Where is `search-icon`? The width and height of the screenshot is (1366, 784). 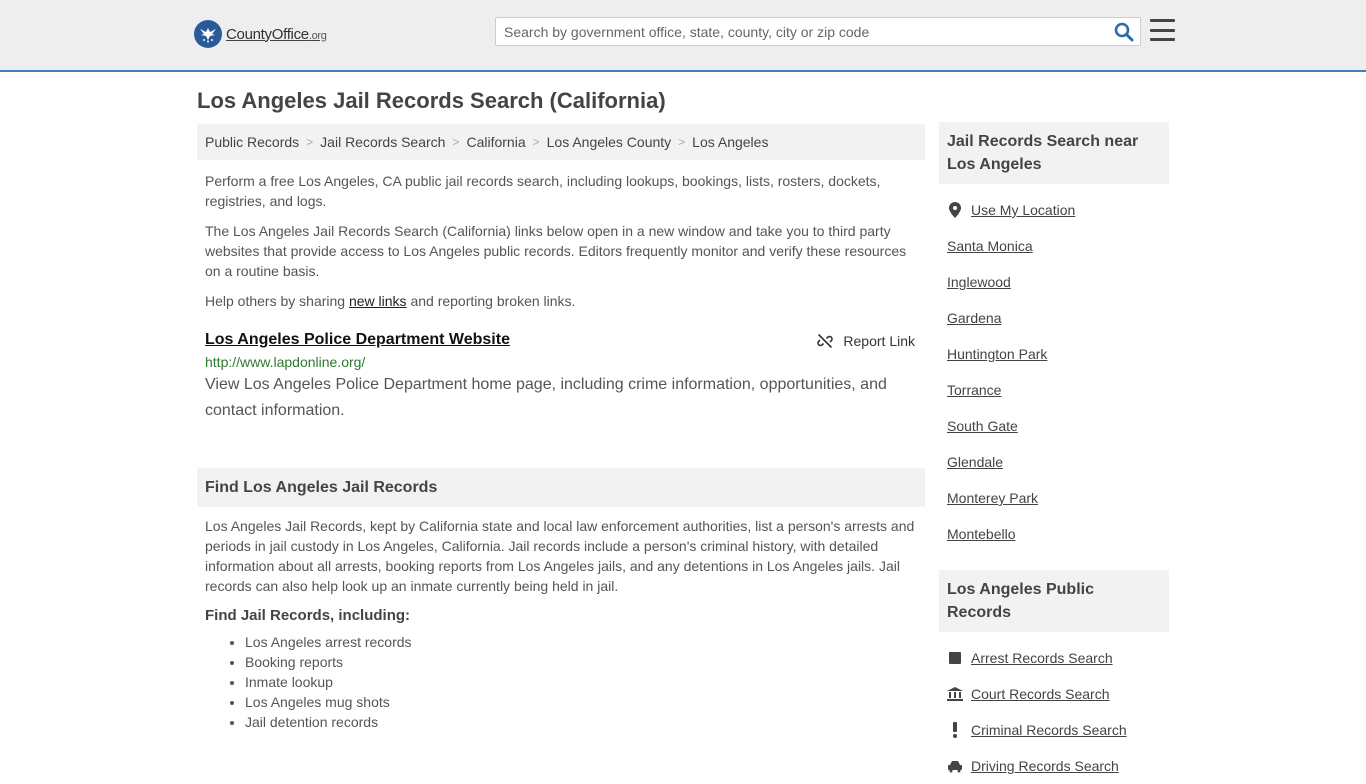 search-icon is located at coordinates (1124, 32).